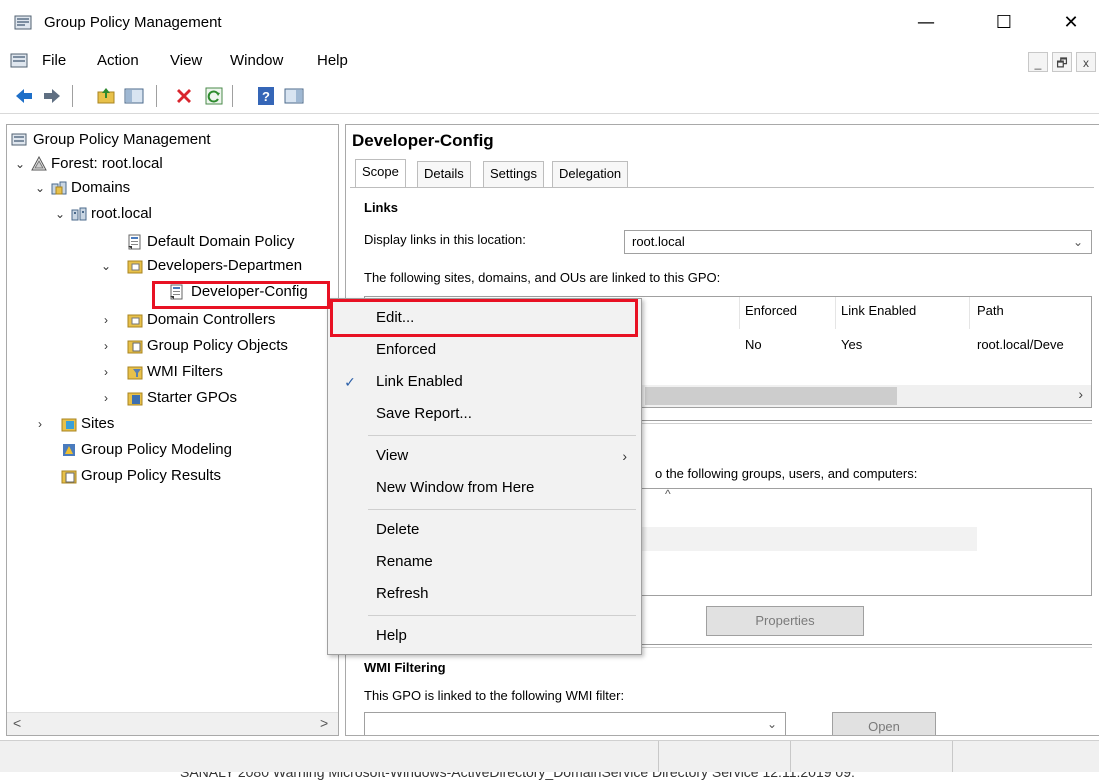  What do you see at coordinates (221, 241) in the screenshot?
I see `tree-item-label: Default Domain Policy` at bounding box center [221, 241].